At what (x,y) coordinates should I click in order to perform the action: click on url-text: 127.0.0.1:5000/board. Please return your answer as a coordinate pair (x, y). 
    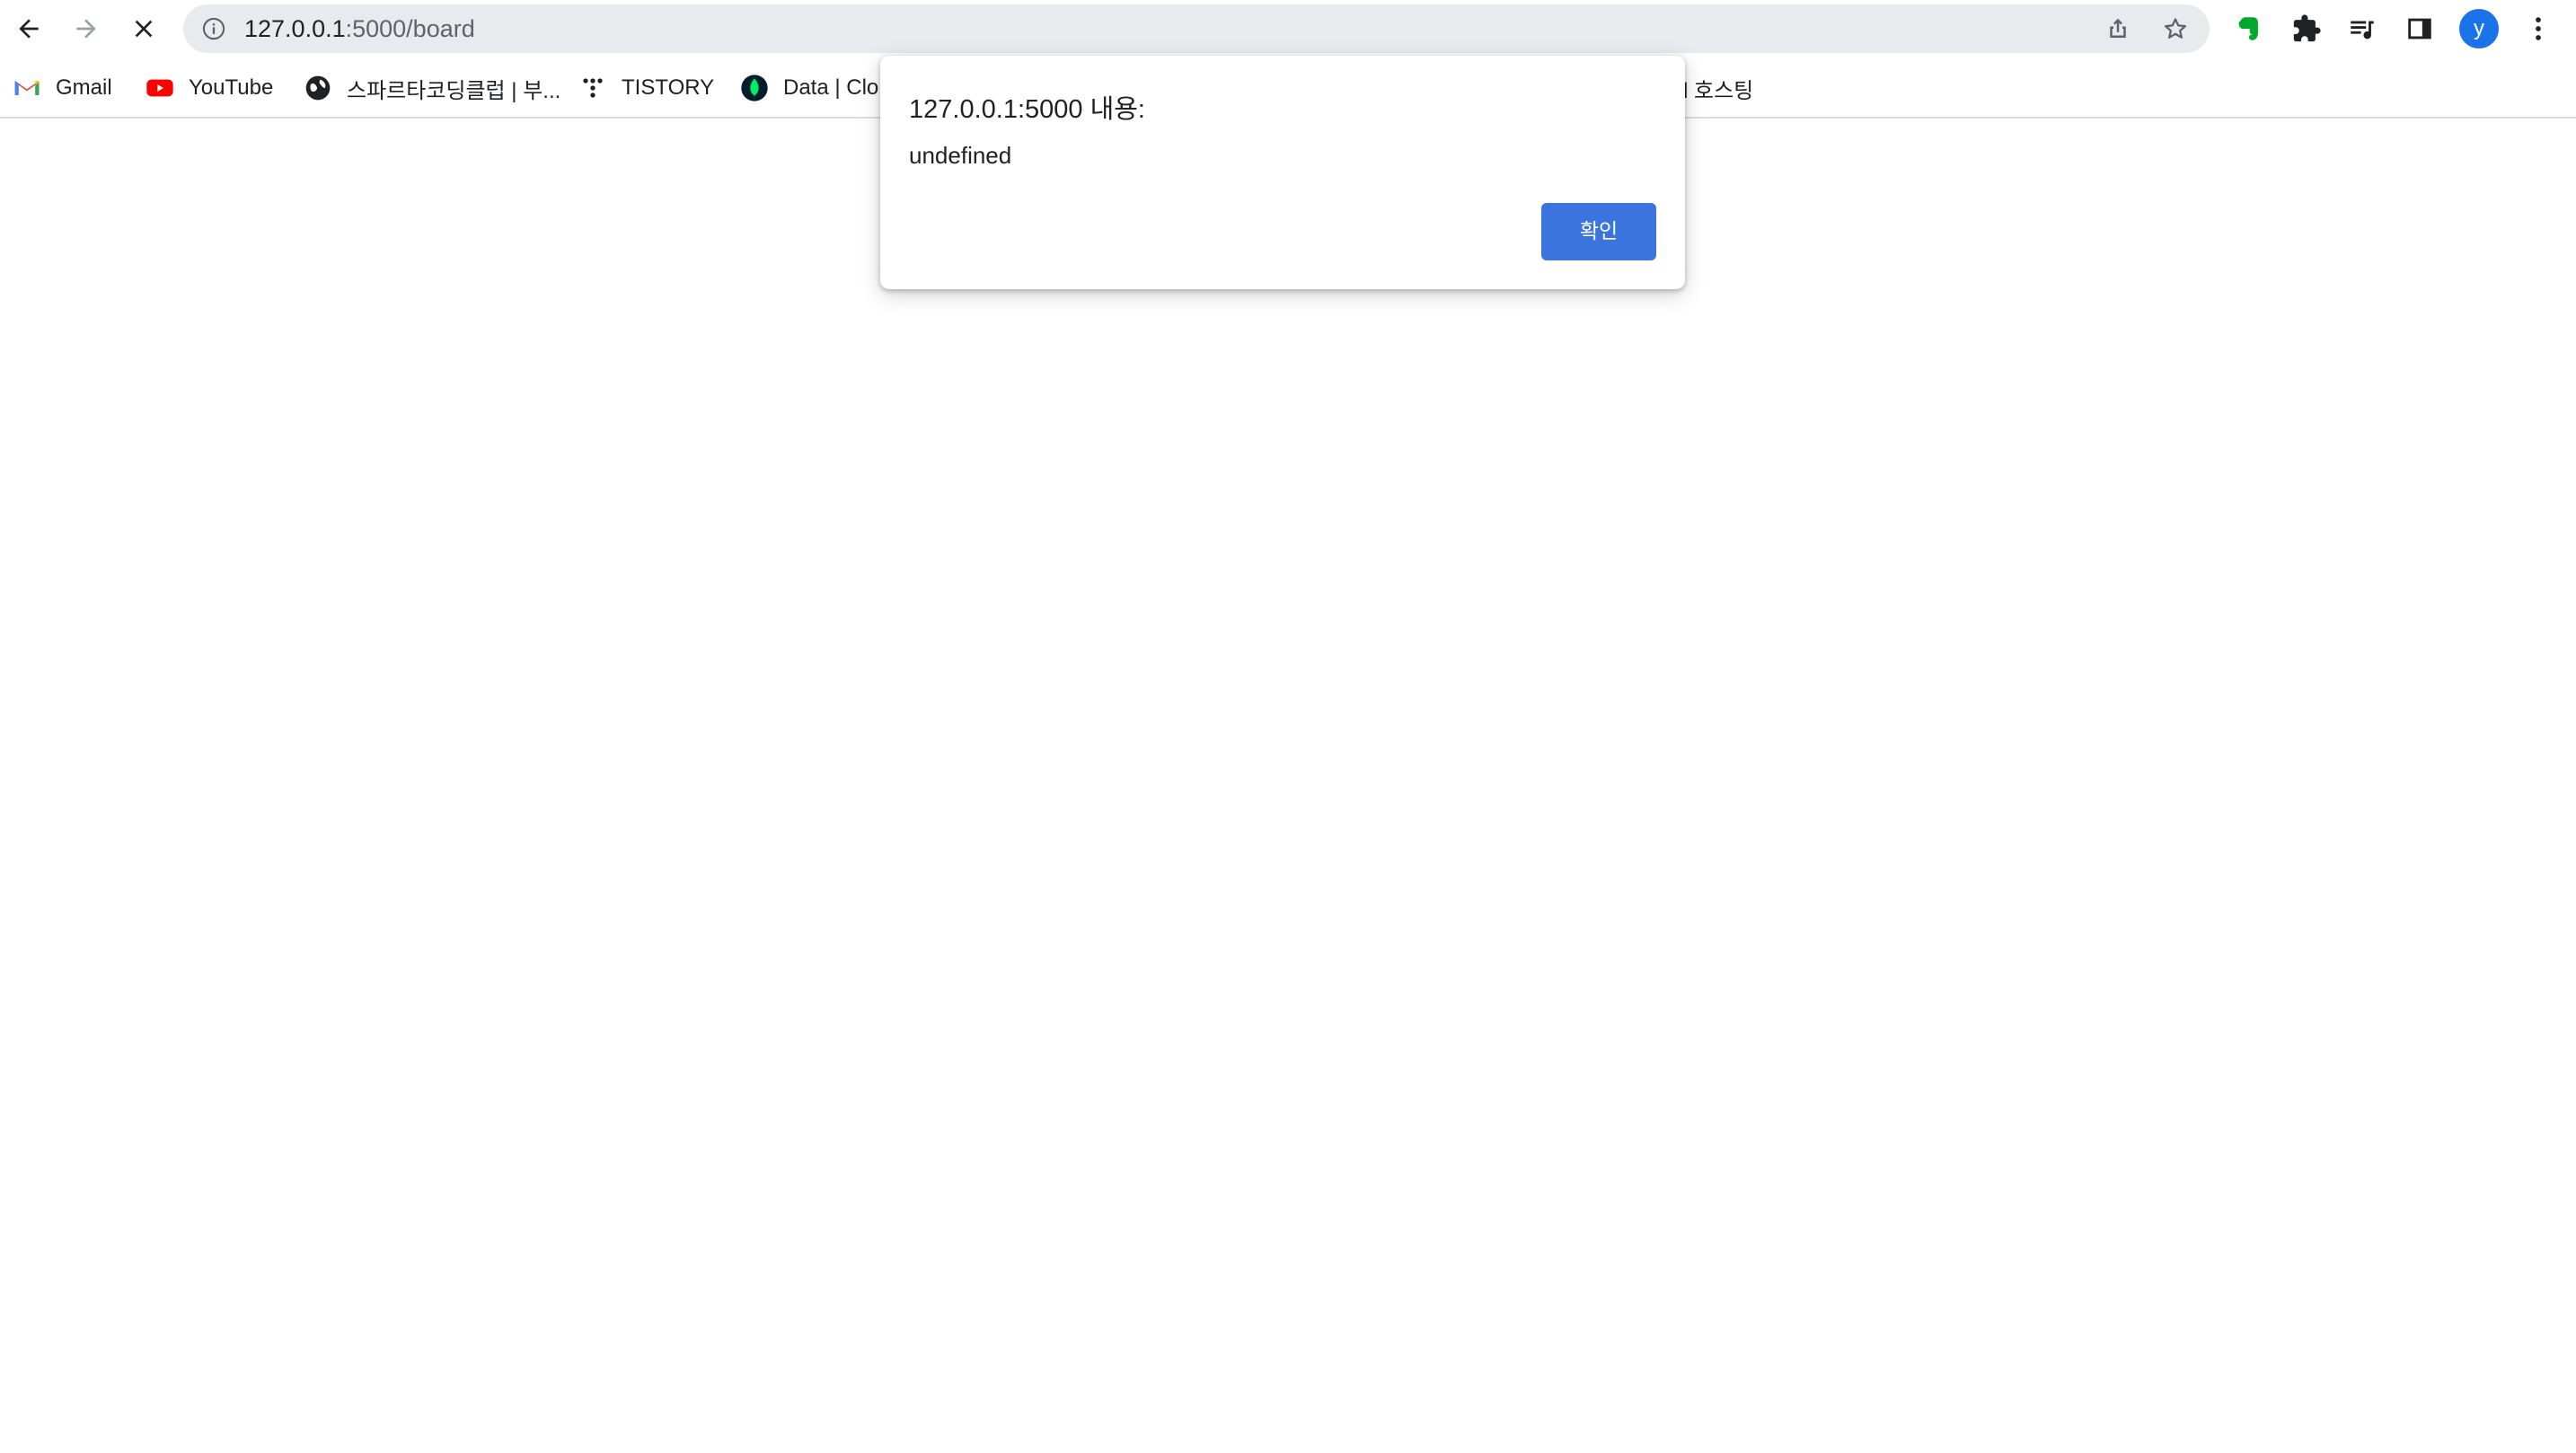
    Looking at the image, I should click on (359, 29).